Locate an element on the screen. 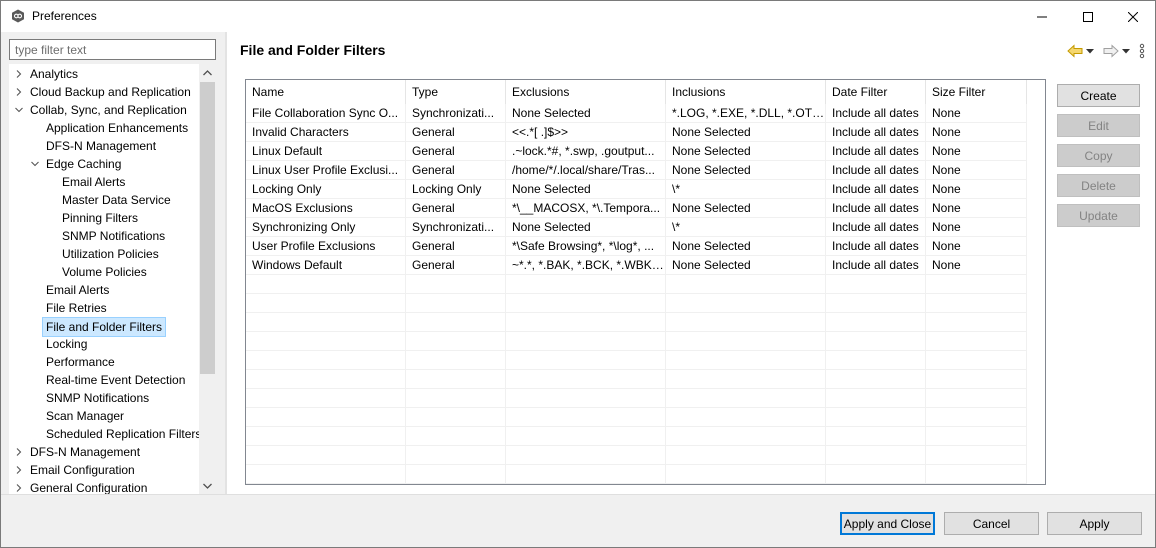 The width and height of the screenshot is (1156, 548). close-button is located at coordinates (1133, 16).